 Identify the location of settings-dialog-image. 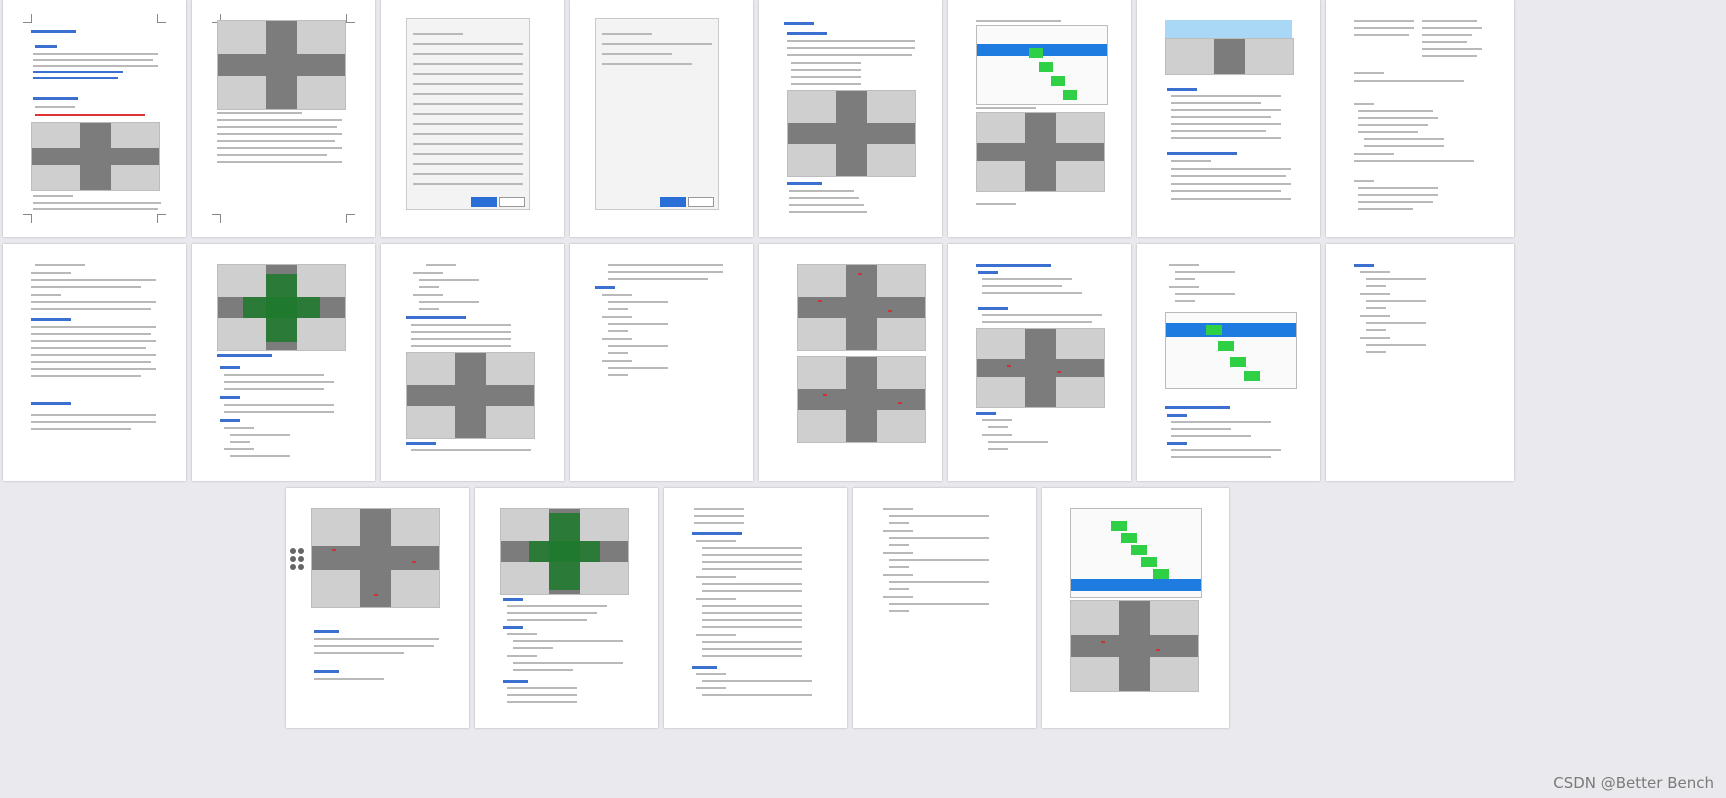
(657, 114).